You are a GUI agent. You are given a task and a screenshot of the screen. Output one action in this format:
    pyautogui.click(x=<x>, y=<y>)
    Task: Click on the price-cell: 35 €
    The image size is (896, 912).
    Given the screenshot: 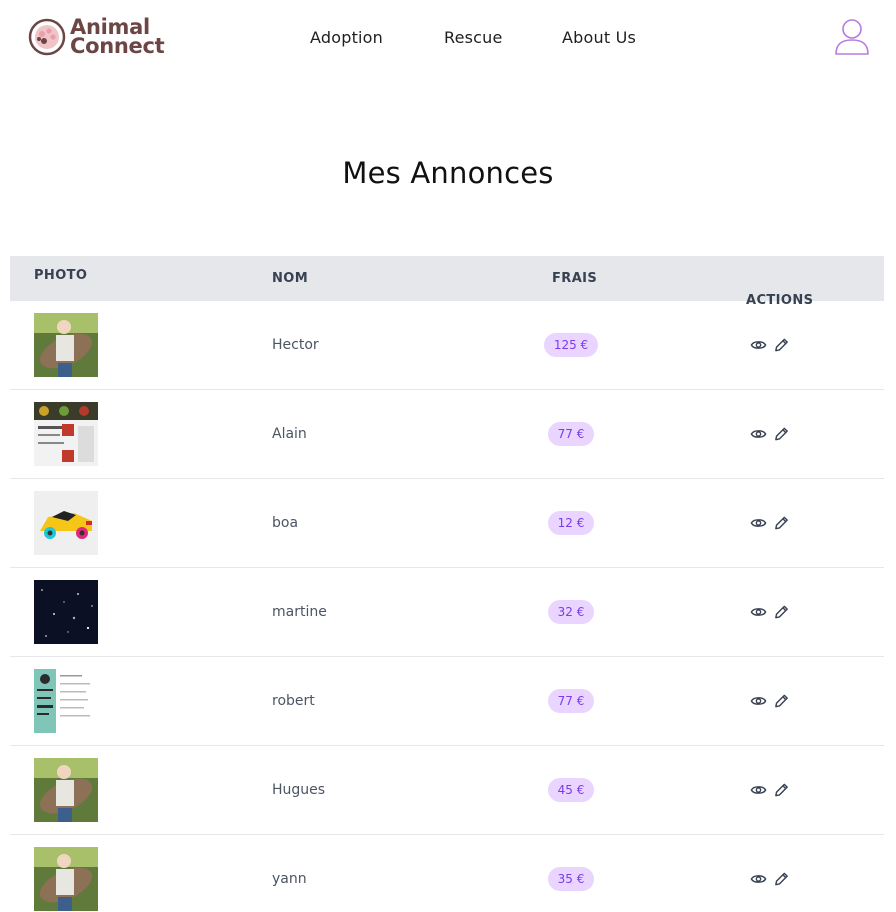 What is the action you would take?
    pyautogui.click(x=571, y=873)
    